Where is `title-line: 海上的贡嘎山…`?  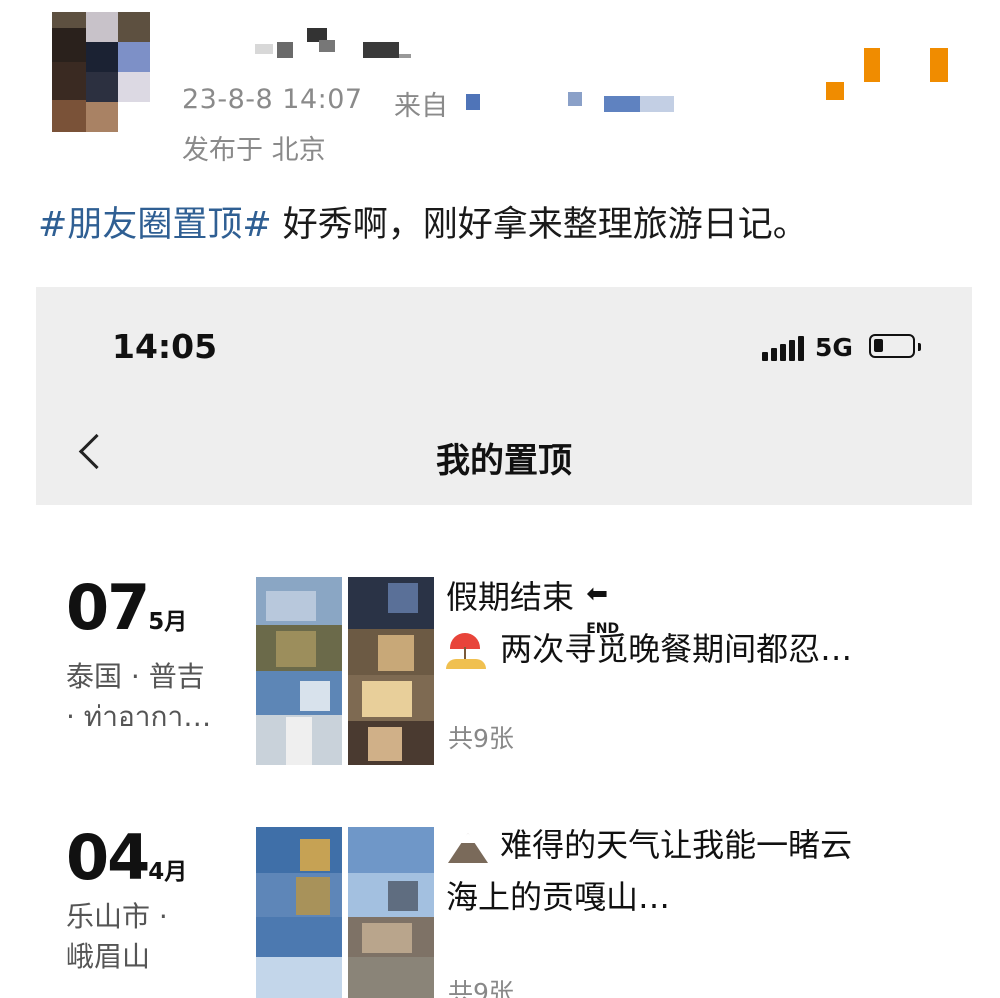 title-line: 海上的贡嘎山… is located at coordinates (558, 897).